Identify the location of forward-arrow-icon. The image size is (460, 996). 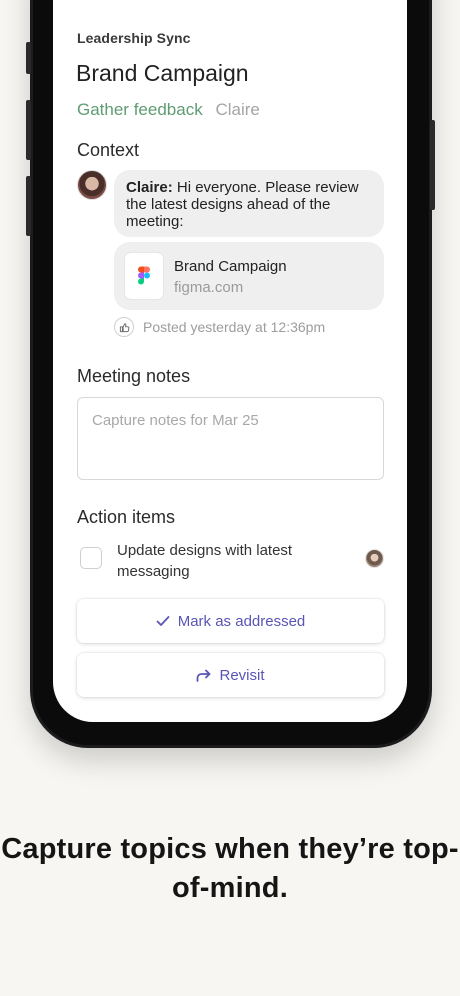
(204, 675).